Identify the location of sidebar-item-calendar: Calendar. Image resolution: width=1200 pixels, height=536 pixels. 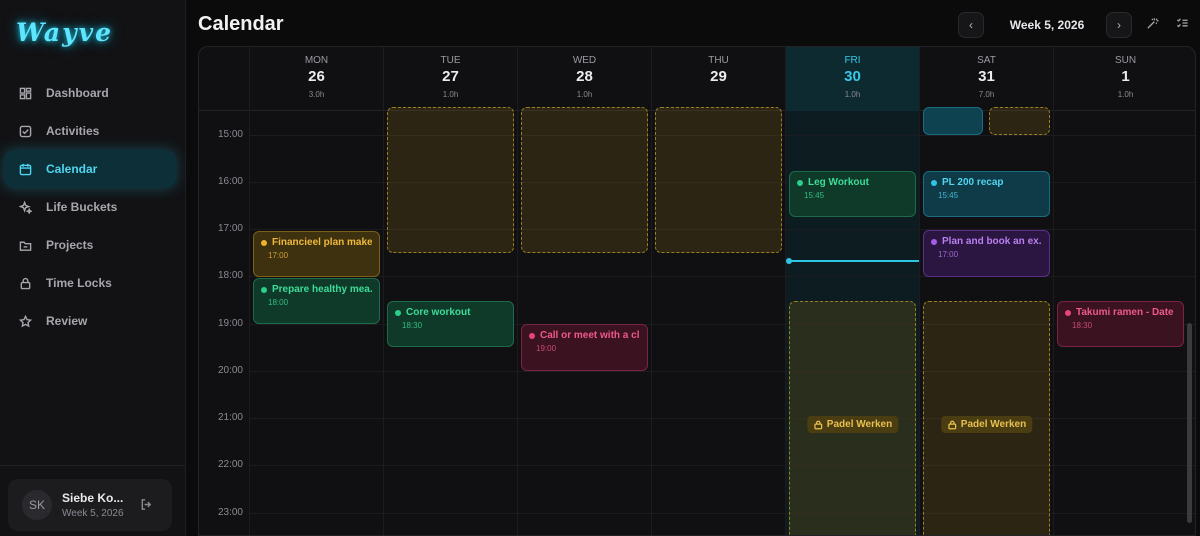
(90, 169).